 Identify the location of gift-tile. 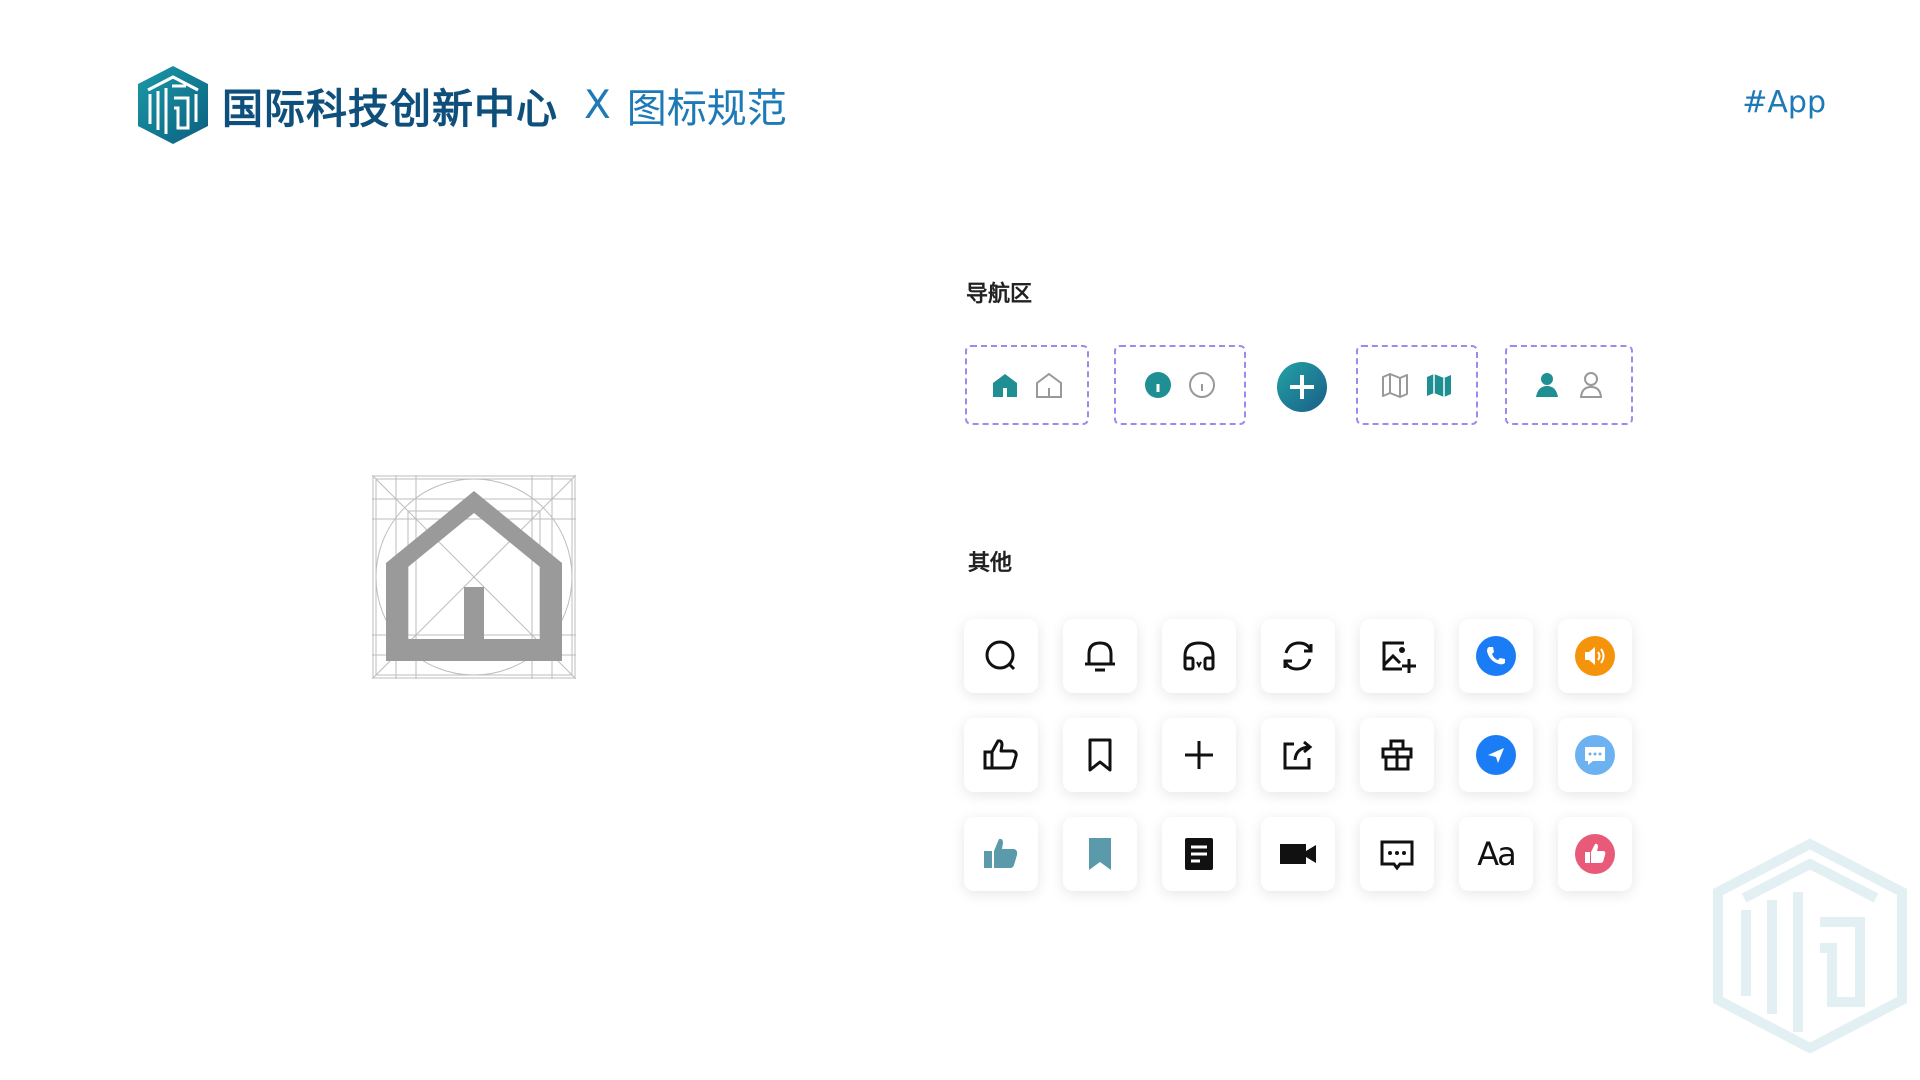
(1397, 755).